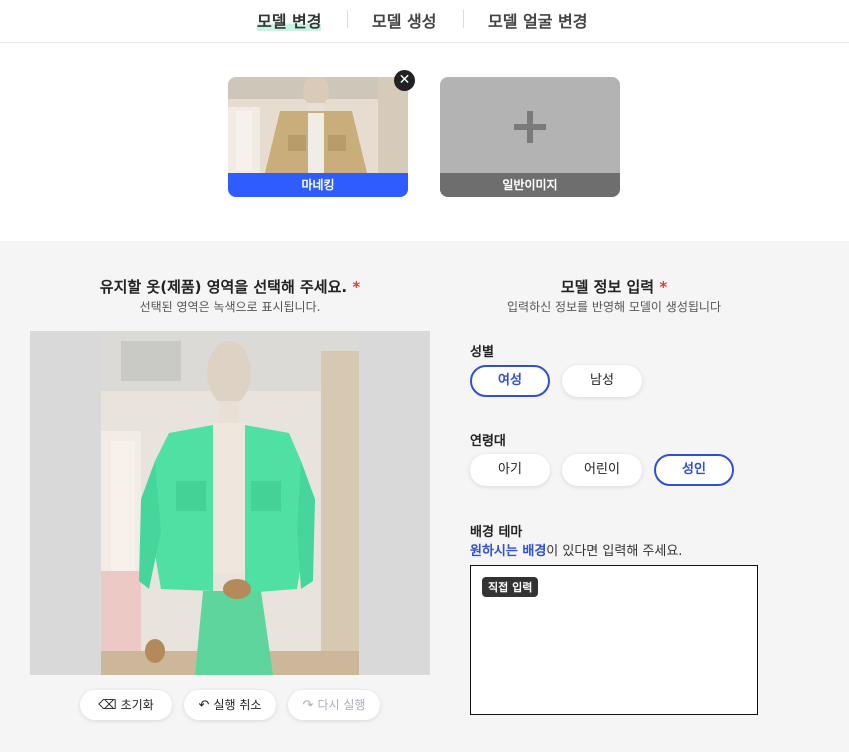  Describe the element at coordinates (530, 127) in the screenshot. I see `plus-icon` at that location.